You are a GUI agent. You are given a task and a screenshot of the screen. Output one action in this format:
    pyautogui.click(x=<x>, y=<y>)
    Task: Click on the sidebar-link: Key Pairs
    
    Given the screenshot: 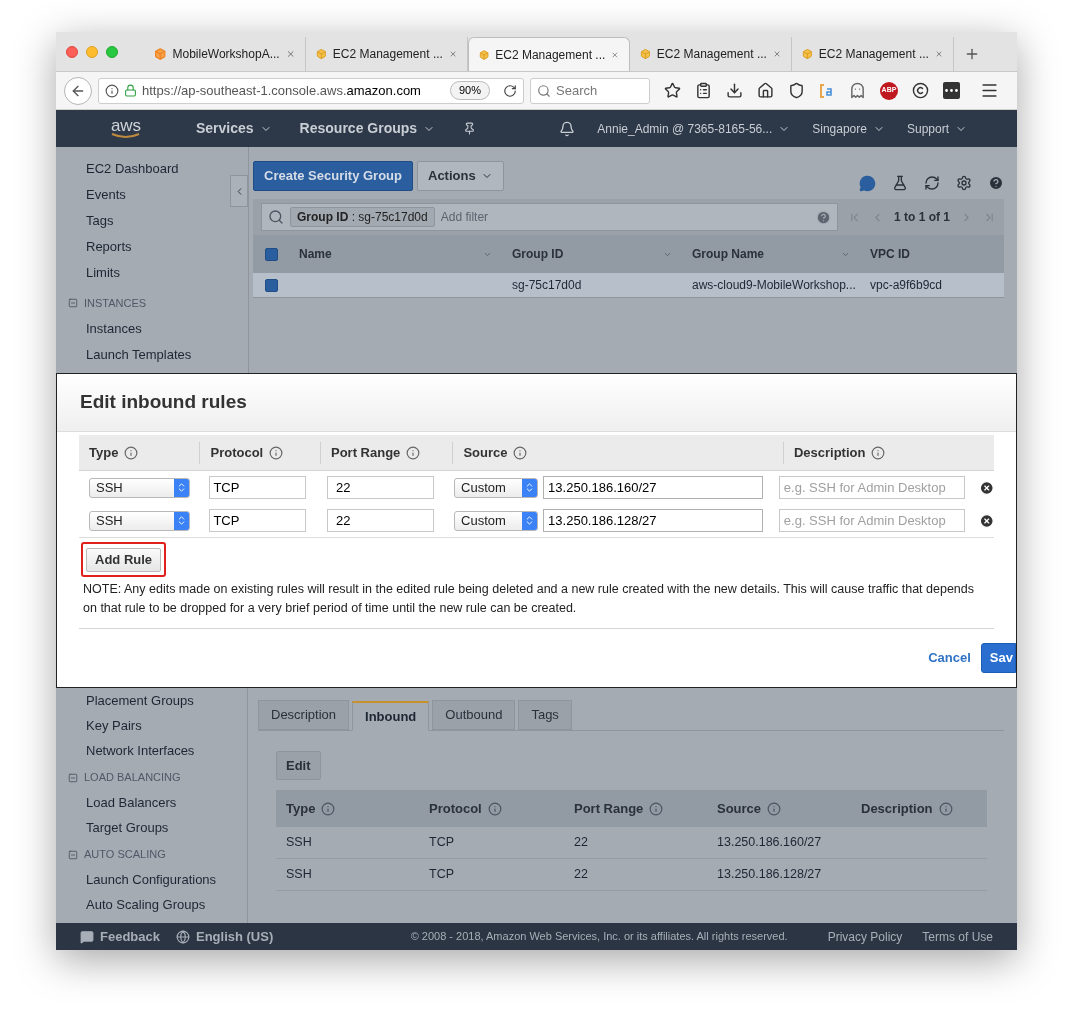 What is the action you would take?
    pyautogui.click(x=114, y=725)
    